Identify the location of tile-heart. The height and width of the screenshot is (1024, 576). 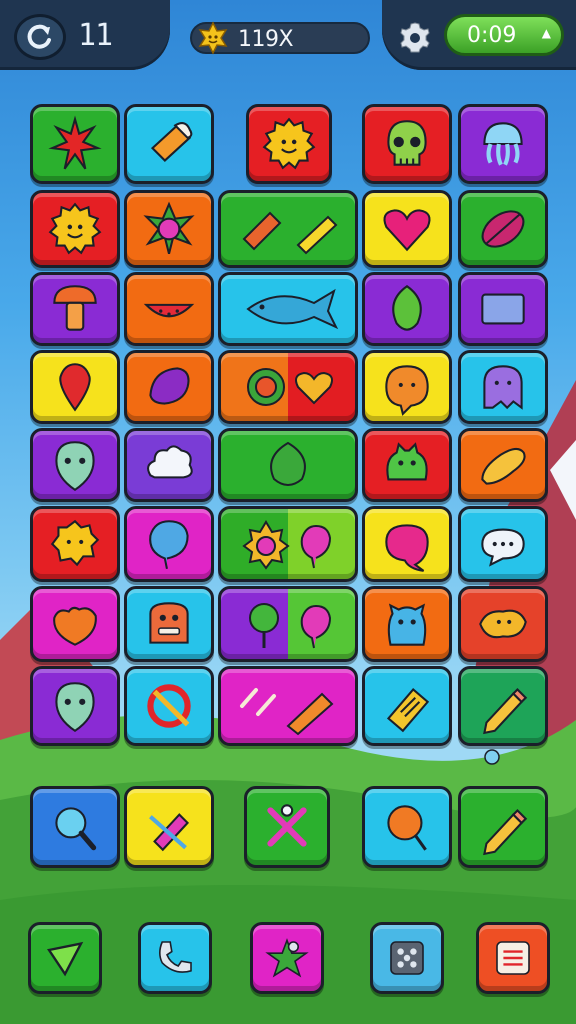
(407, 229).